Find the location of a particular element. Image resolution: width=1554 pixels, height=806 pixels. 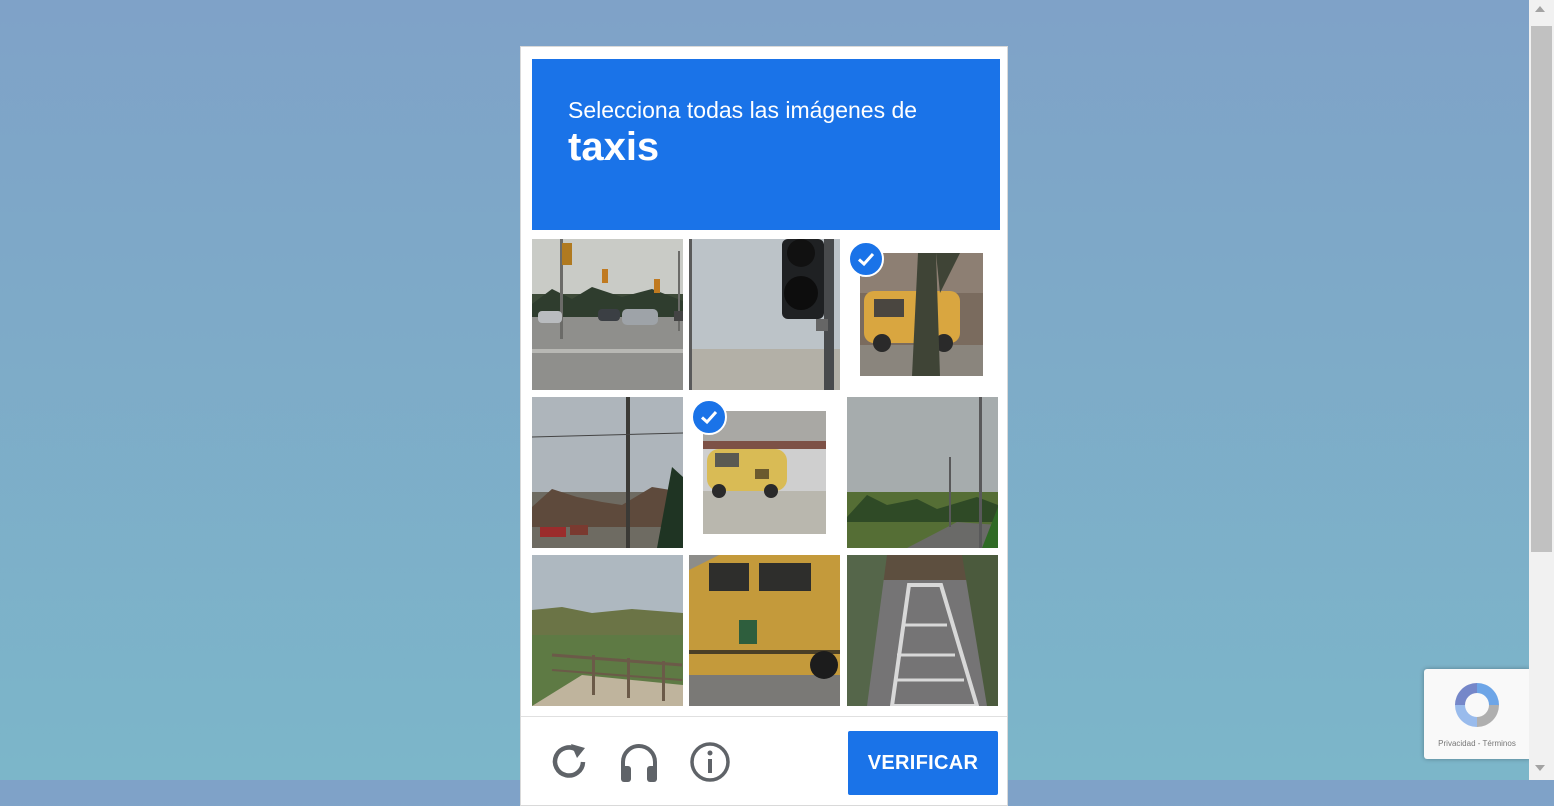

intersection-image is located at coordinates (607, 314).